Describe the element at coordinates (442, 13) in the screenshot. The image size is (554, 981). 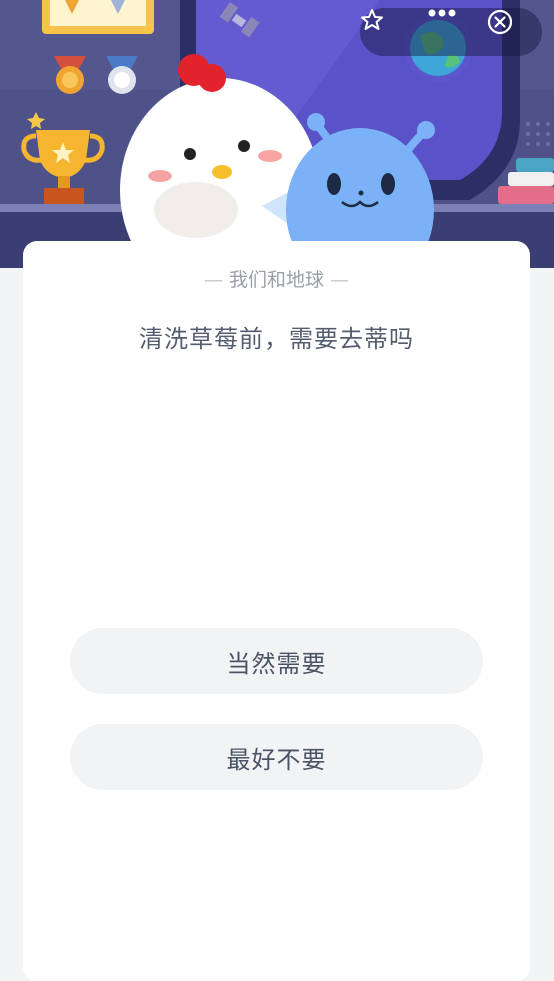
I see `more-dots-icon` at that location.